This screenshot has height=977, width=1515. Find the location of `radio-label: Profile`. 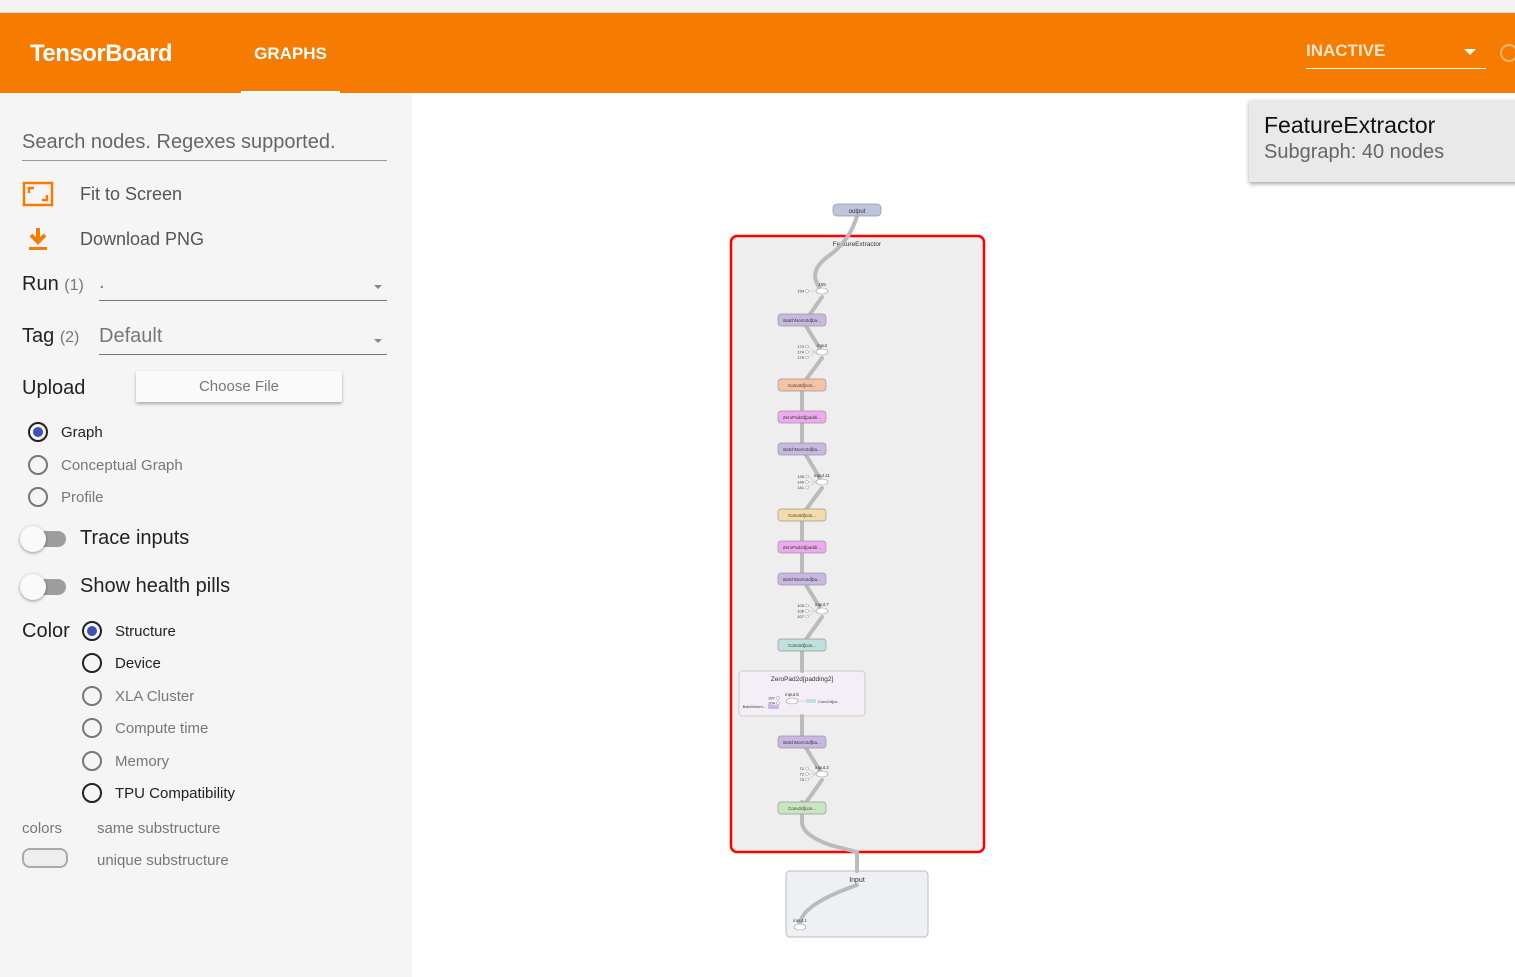

radio-label: Profile is located at coordinates (82, 497).